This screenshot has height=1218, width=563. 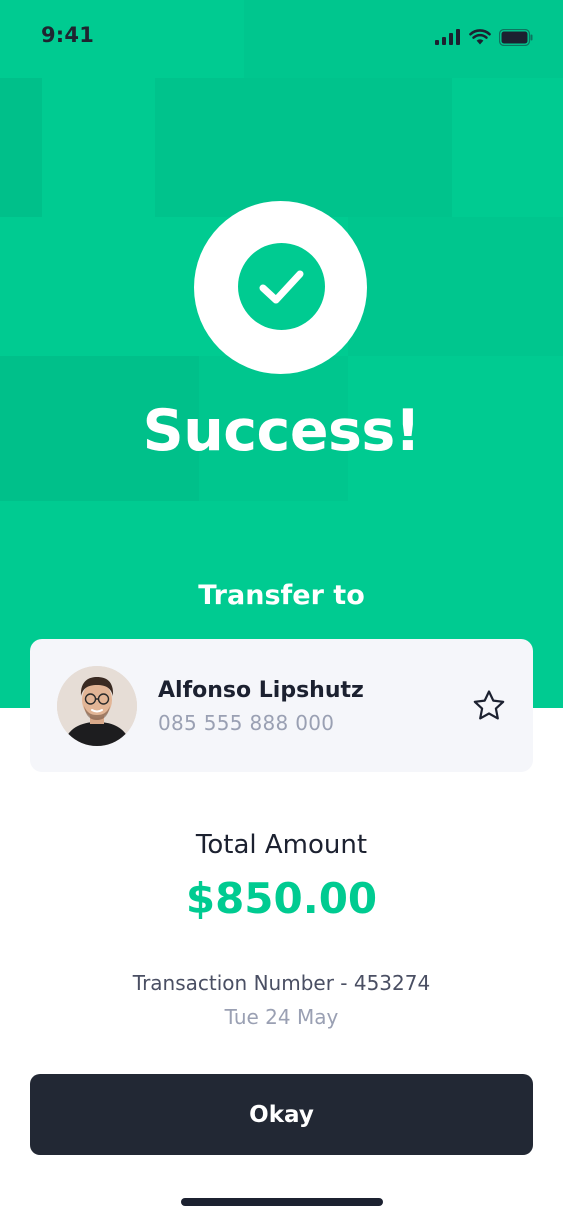 What do you see at coordinates (281, 845) in the screenshot?
I see `total-amount-label: Total Amount` at bounding box center [281, 845].